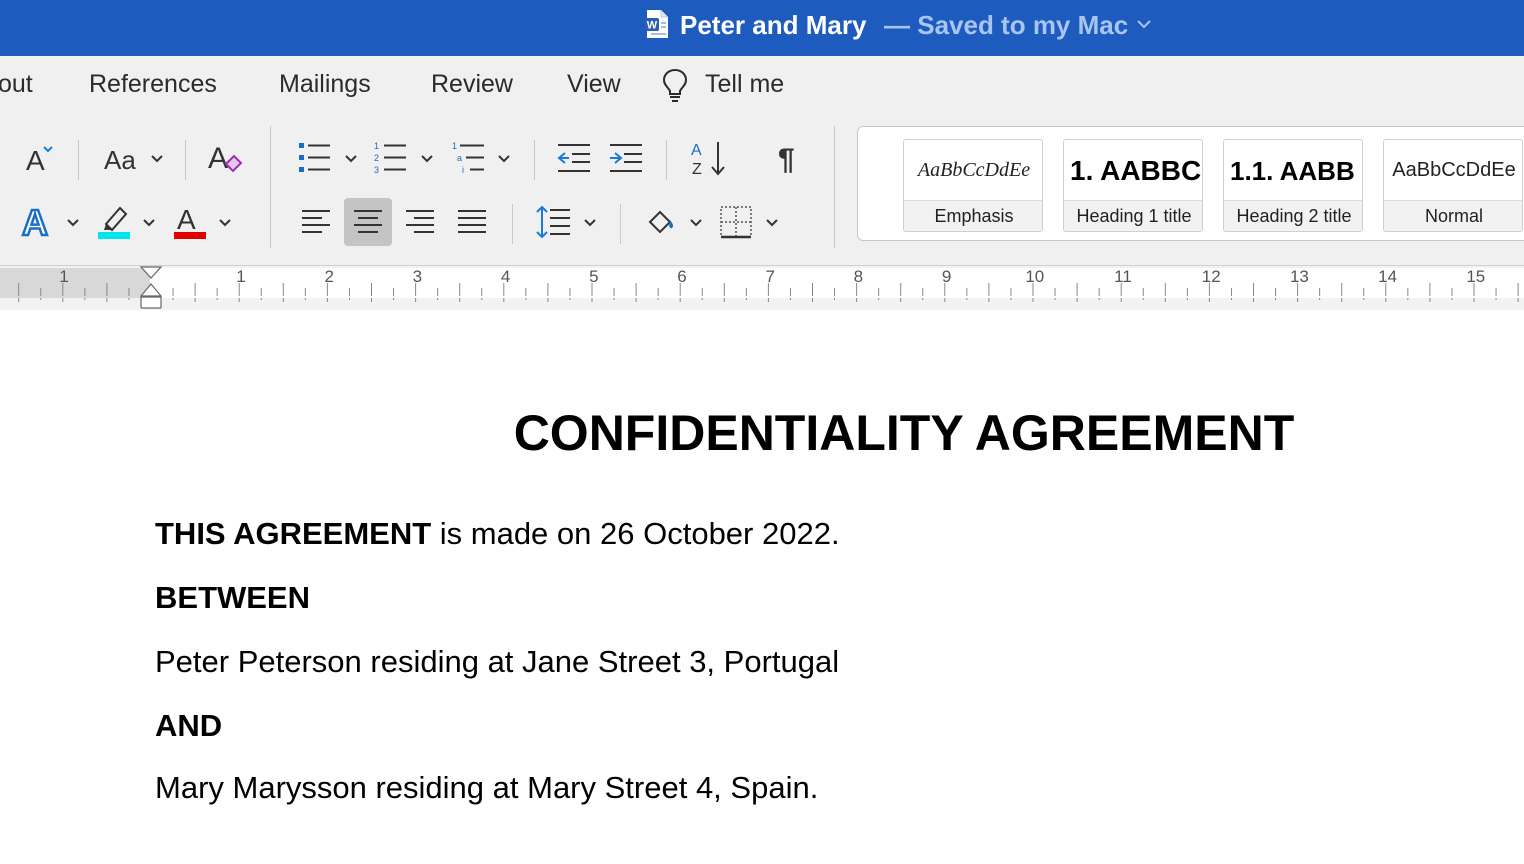 Image resolution: width=1524 pixels, height=864 pixels. What do you see at coordinates (635, 533) in the screenshot?
I see `paragraph-intro-text: is made on 26 October 2022.` at bounding box center [635, 533].